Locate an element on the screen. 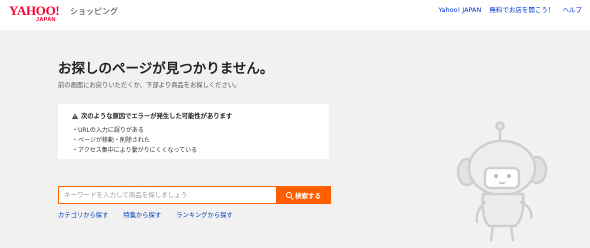 The height and width of the screenshot is (248, 590). list-item: URLの入力に誤りがある is located at coordinates (134, 131).